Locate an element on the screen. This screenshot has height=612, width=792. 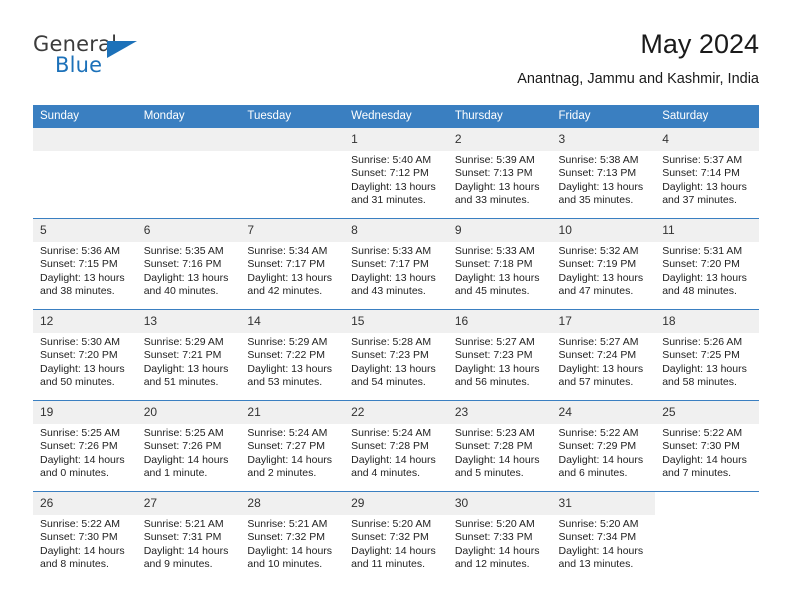
logo-word-blue: Blue is located at coordinates (79, 65).